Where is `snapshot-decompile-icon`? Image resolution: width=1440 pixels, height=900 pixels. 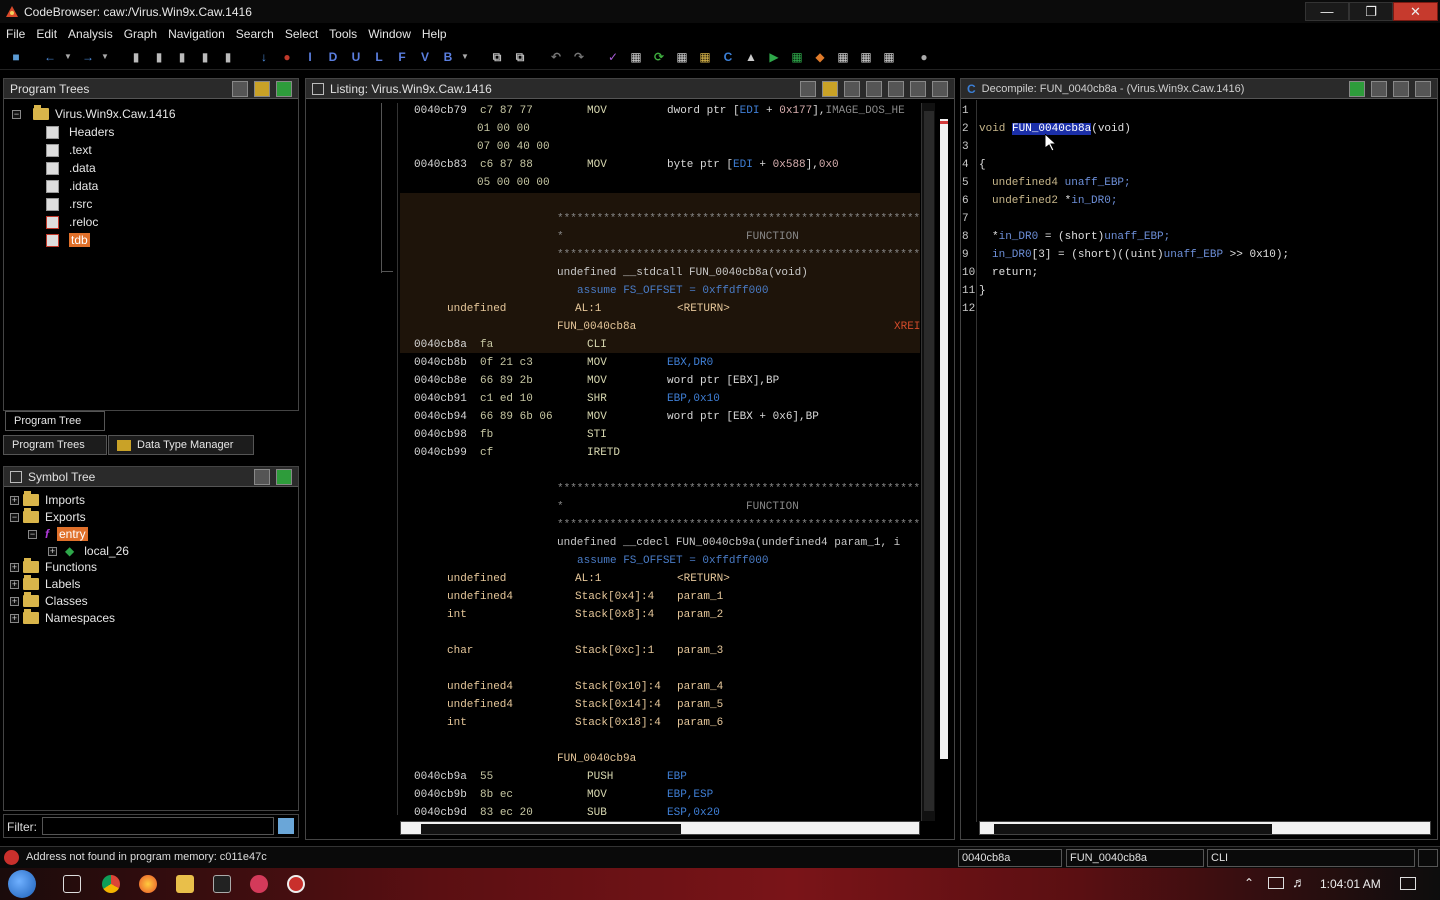
snapshot-decompile-icon is located at coordinates (1423, 89).